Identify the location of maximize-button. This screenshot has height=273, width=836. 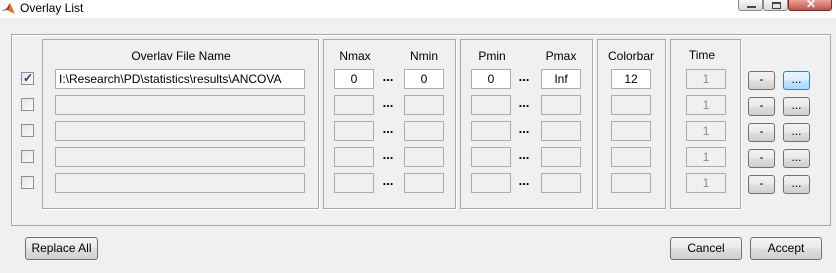
(775, 5).